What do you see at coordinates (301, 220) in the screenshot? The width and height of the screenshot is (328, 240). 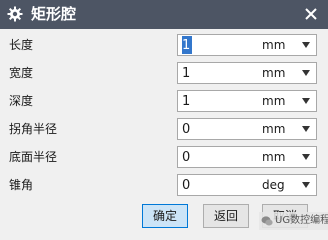 I see `watermark-text: UG数控编程` at bounding box center [301, 220].